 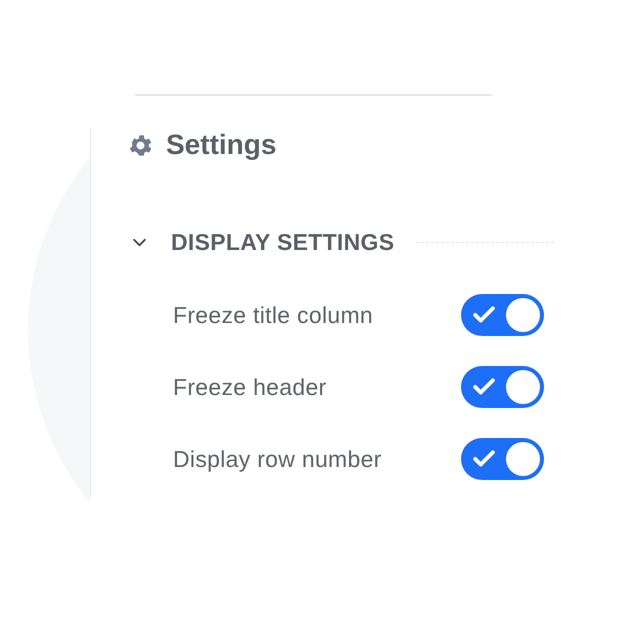 What do you see at coordinates (250, 387) in the screenshot?
I see `option-label: Freeze header` at bounding box center [250, 387].